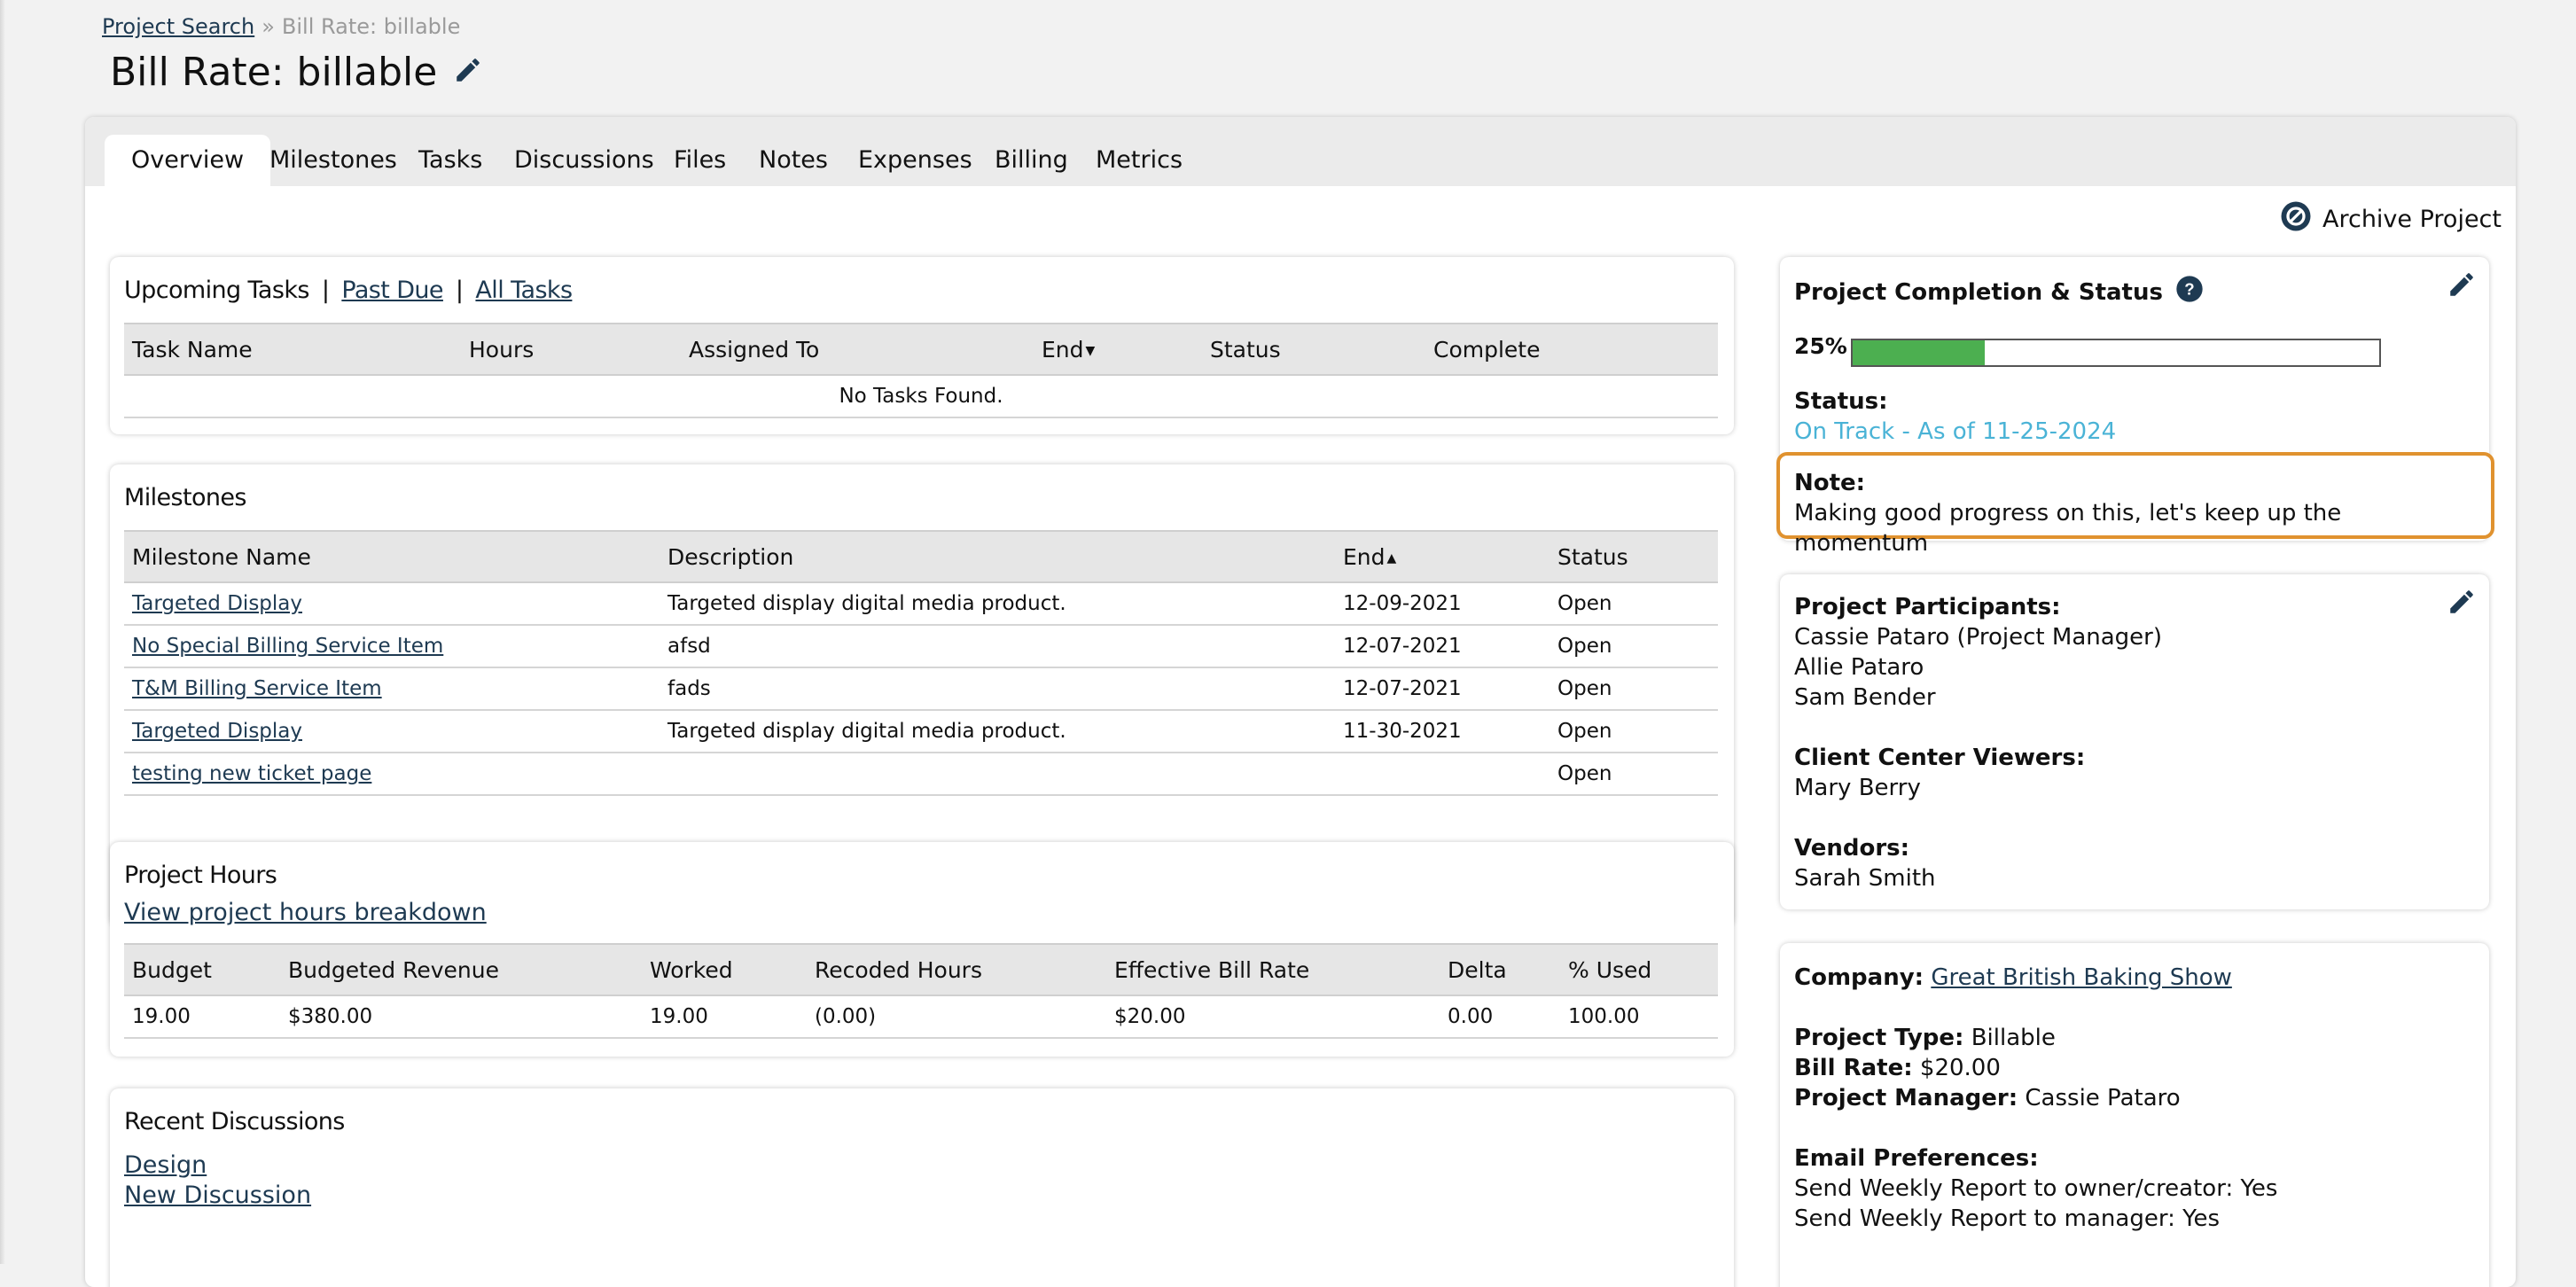  I want to click on sort-descending-icon: ▼, so click(1090, 350).